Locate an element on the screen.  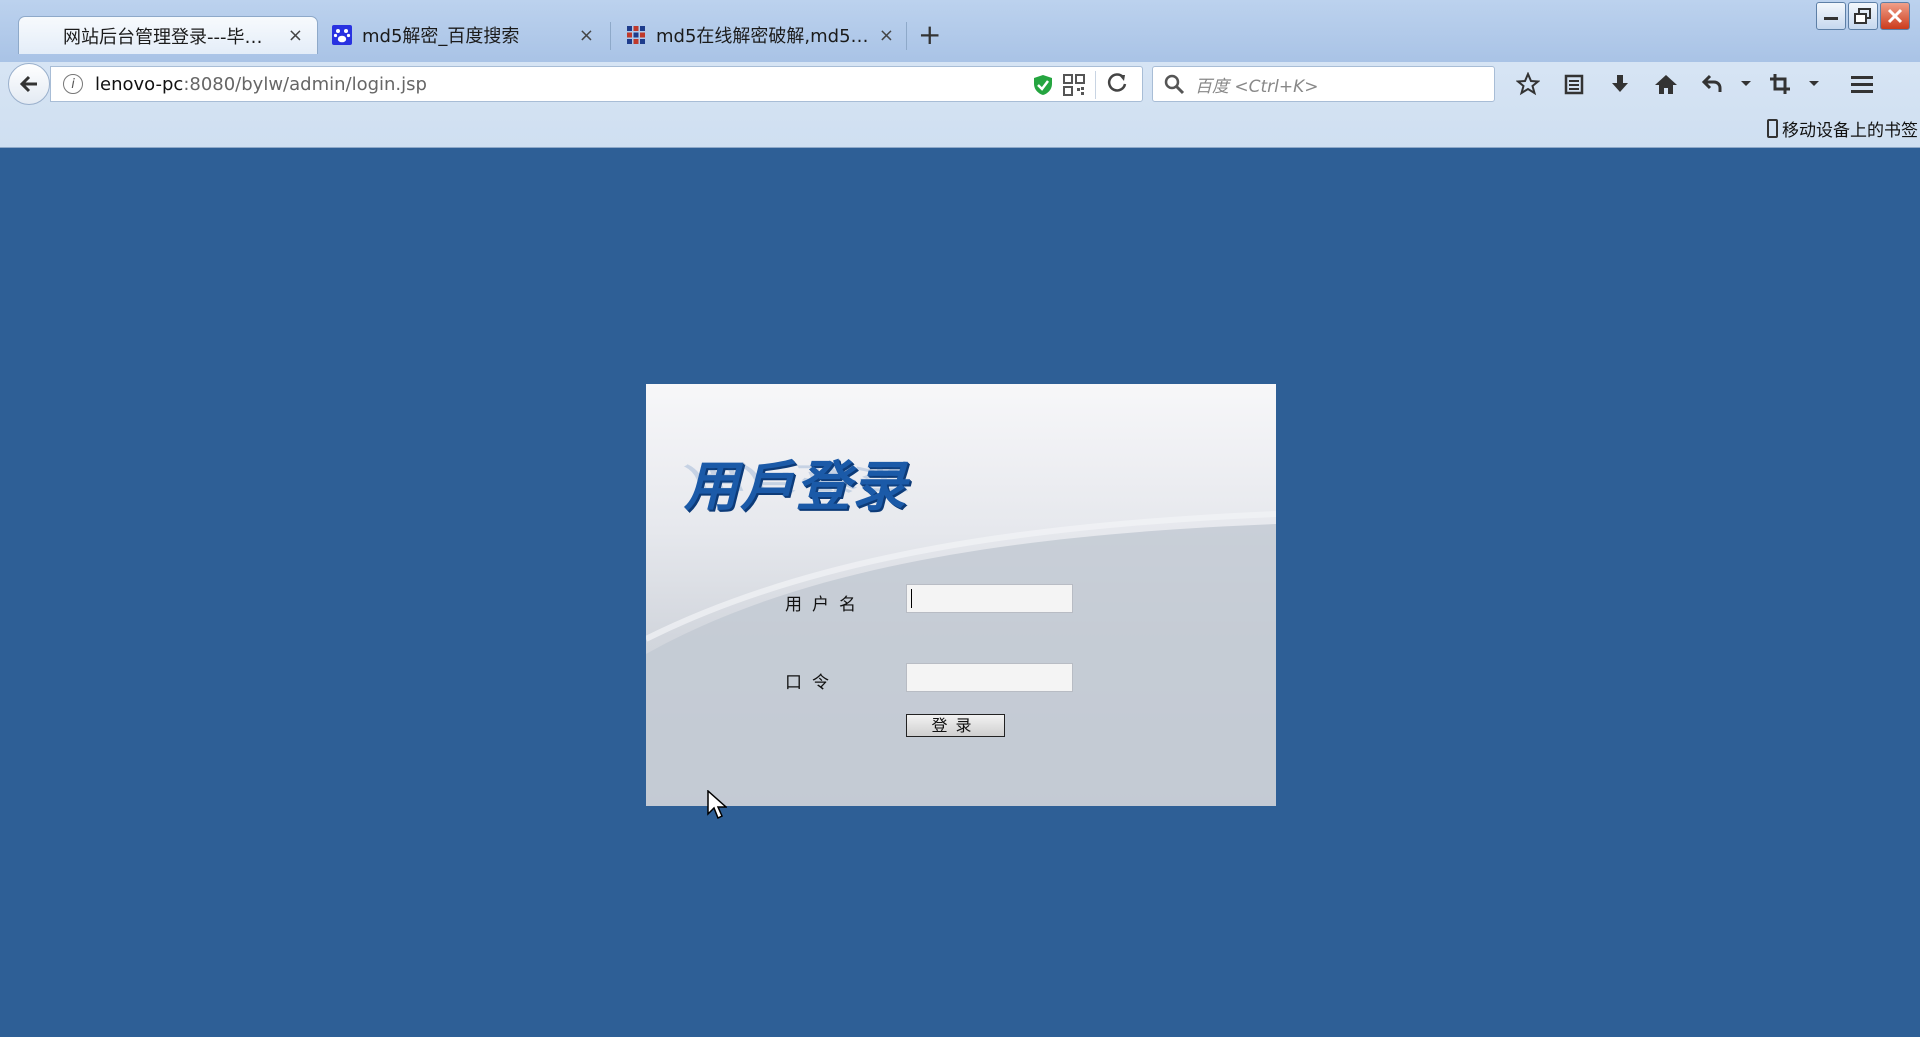
text-caret is located at coordinates (911, 598).